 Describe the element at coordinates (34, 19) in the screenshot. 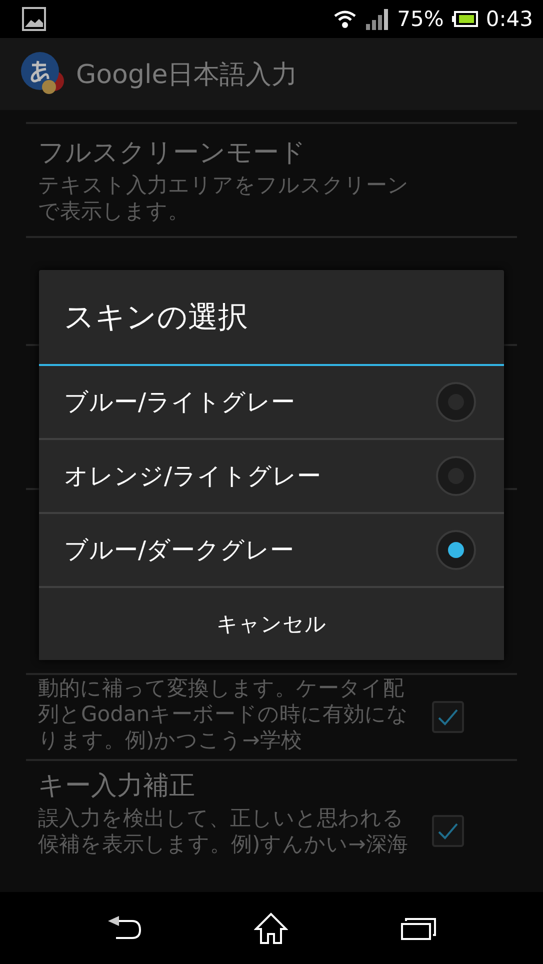

I see `image-icon` at that location.